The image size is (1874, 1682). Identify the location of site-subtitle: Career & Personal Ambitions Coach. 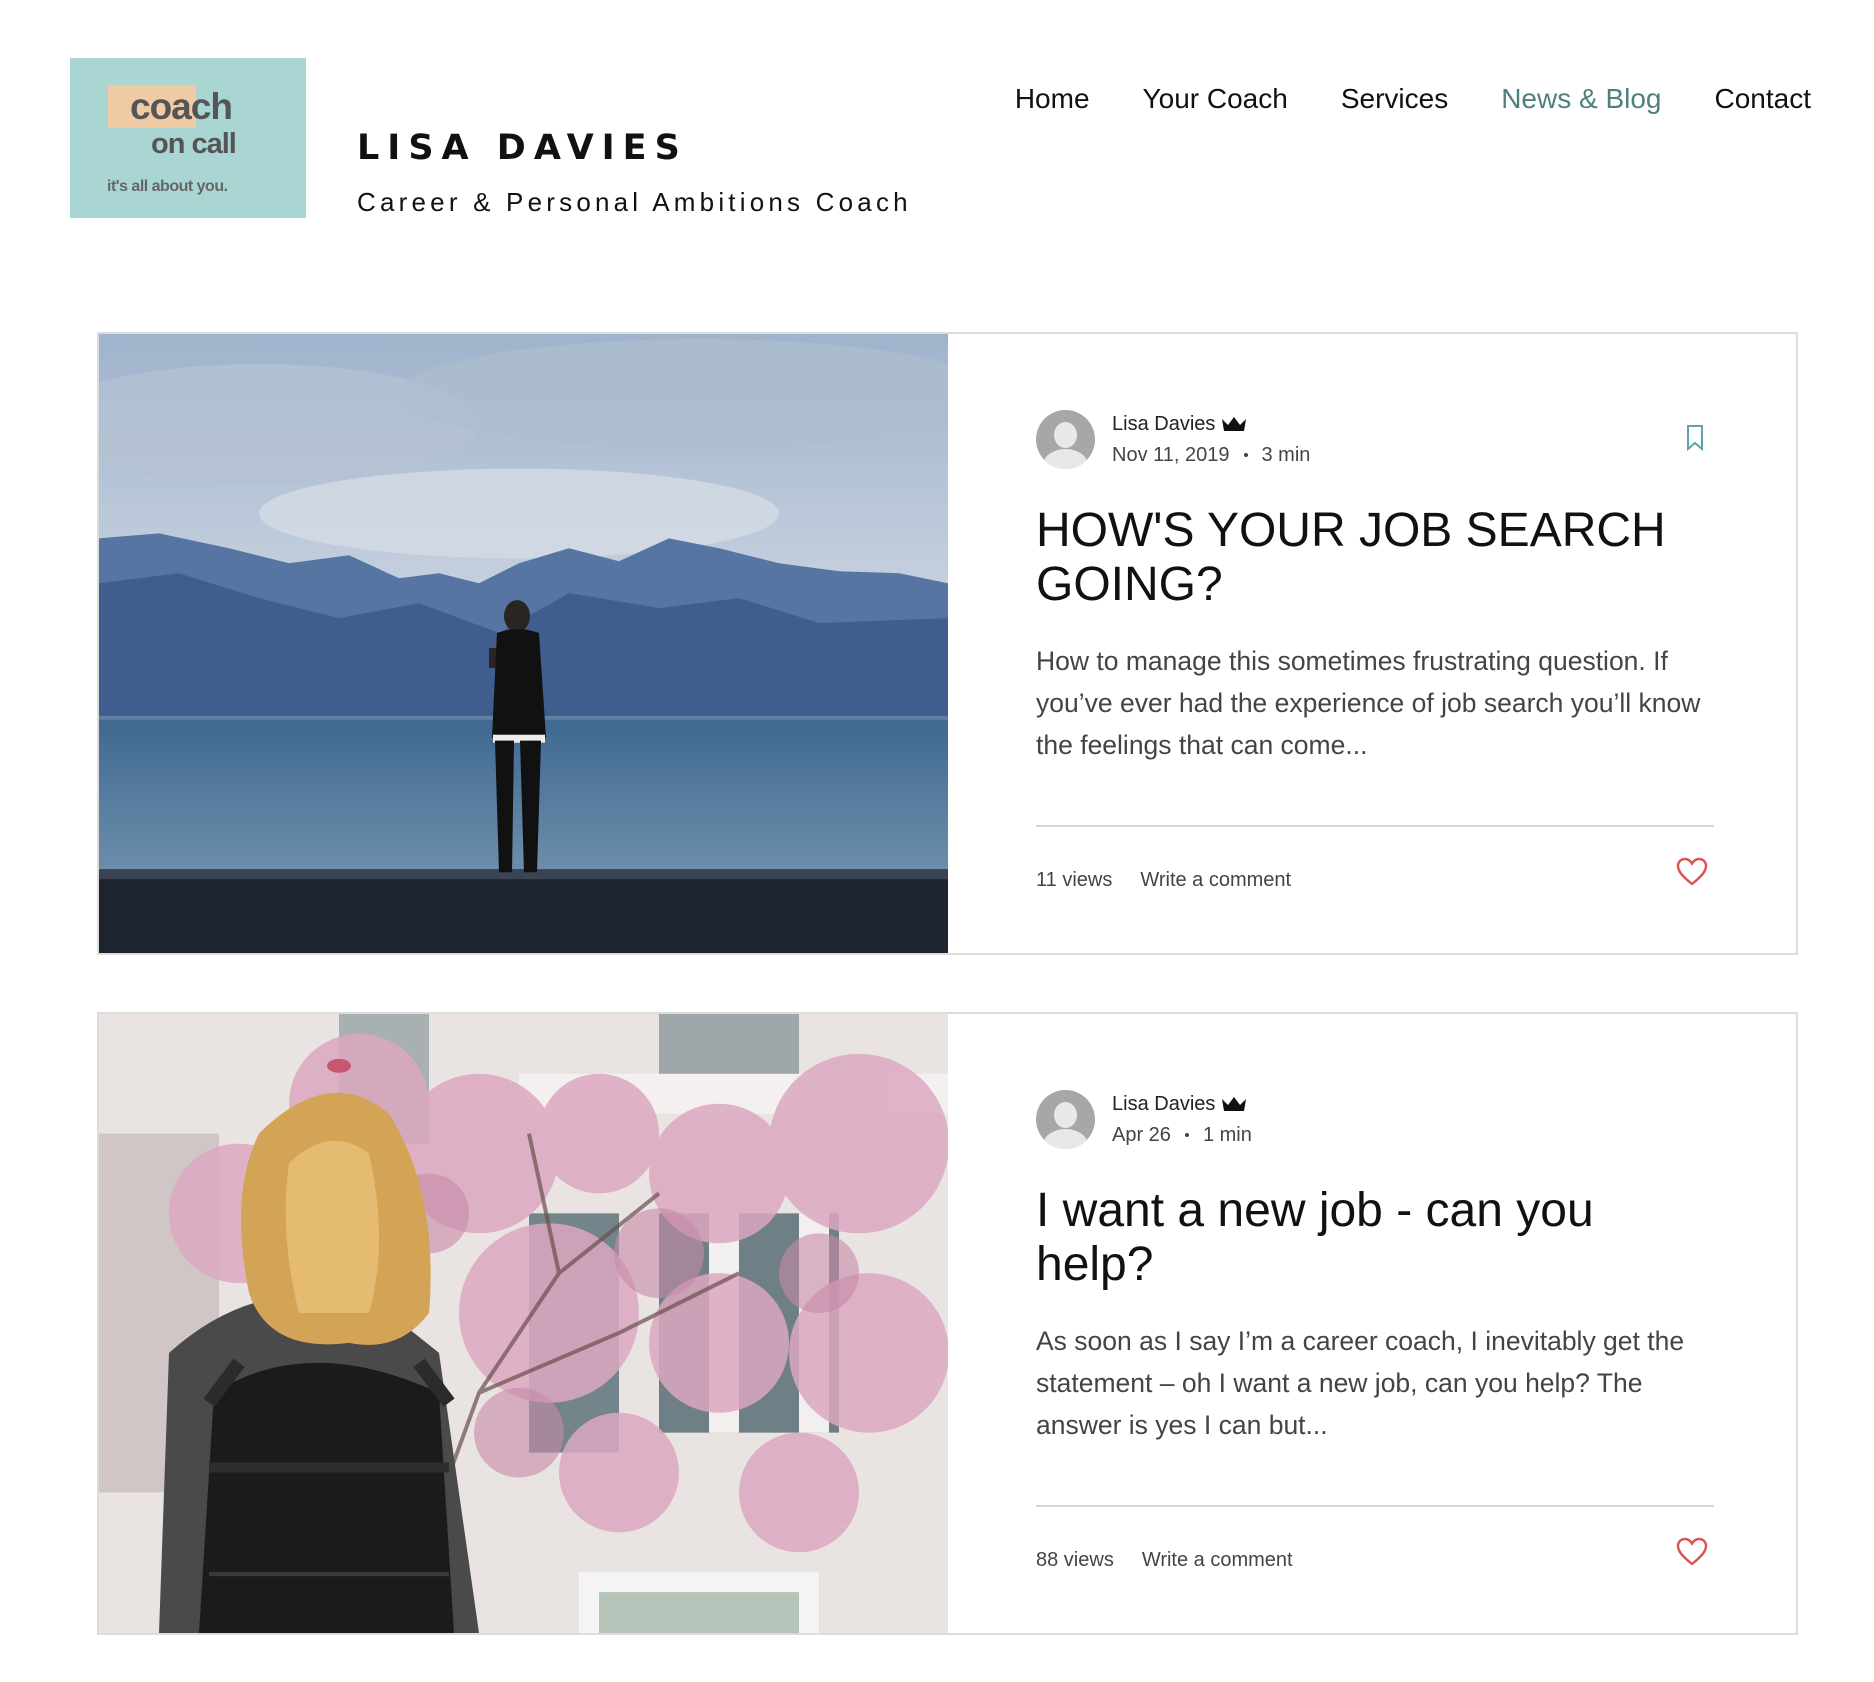
(634, 202).